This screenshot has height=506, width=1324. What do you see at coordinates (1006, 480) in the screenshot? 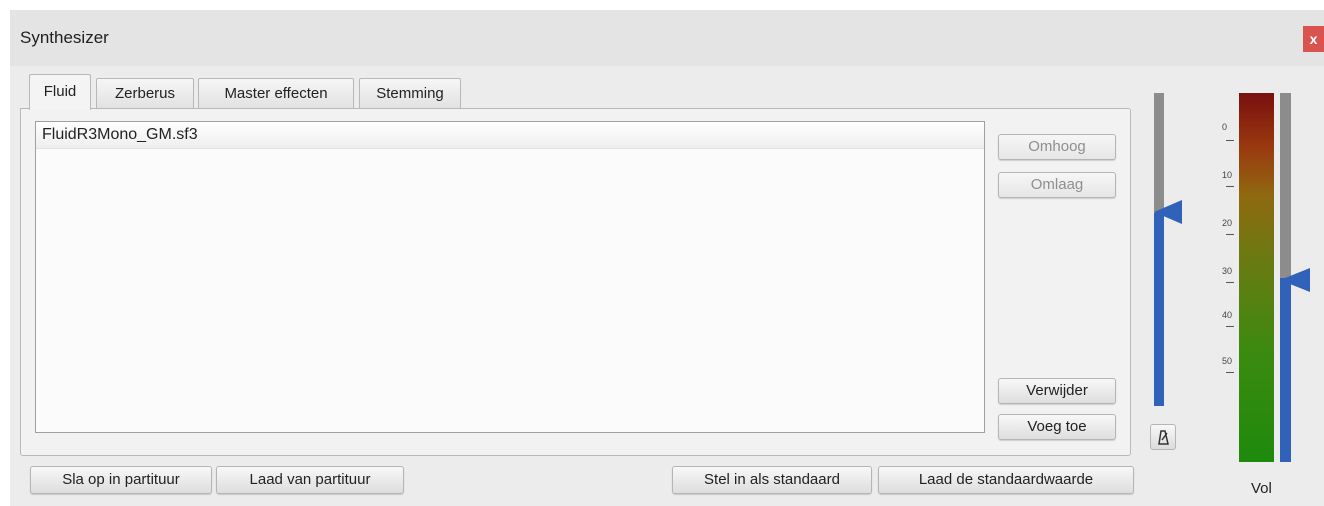
I see `load-default-button: Laad de standaardwaarde` at bounding box center [1006, 480].